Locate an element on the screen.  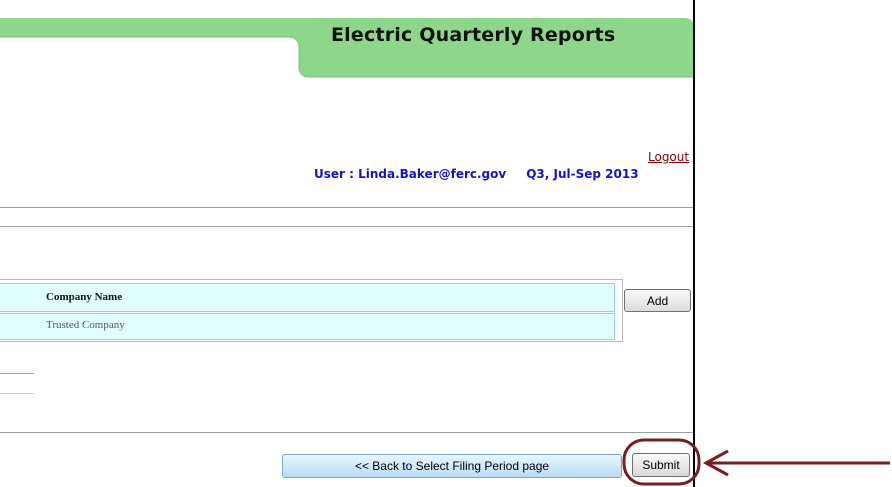
frame-right-border is located at coordinates (694, 243).